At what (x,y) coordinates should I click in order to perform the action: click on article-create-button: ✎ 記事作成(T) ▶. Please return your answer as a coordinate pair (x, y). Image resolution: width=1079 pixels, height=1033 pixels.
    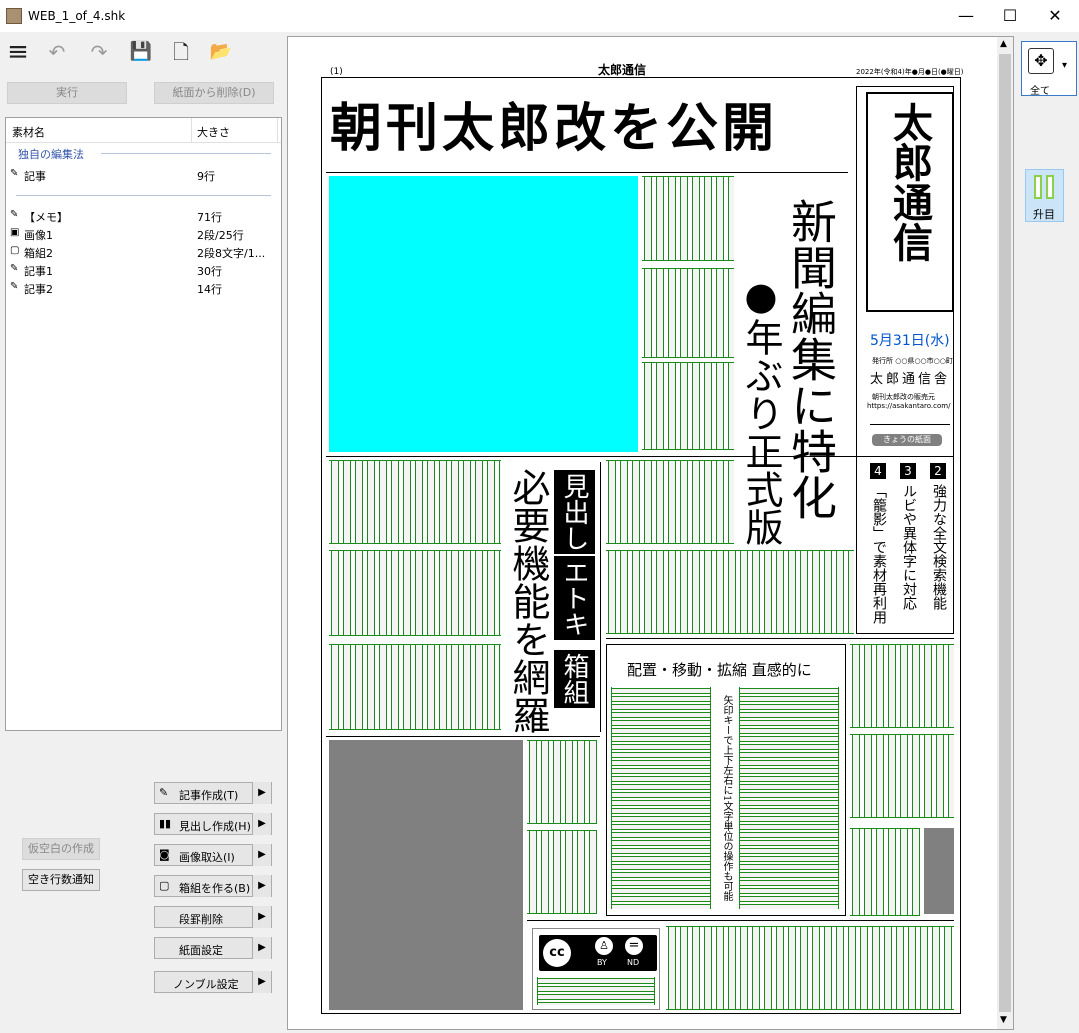
    Looking at the image, I should click on (213, 793).